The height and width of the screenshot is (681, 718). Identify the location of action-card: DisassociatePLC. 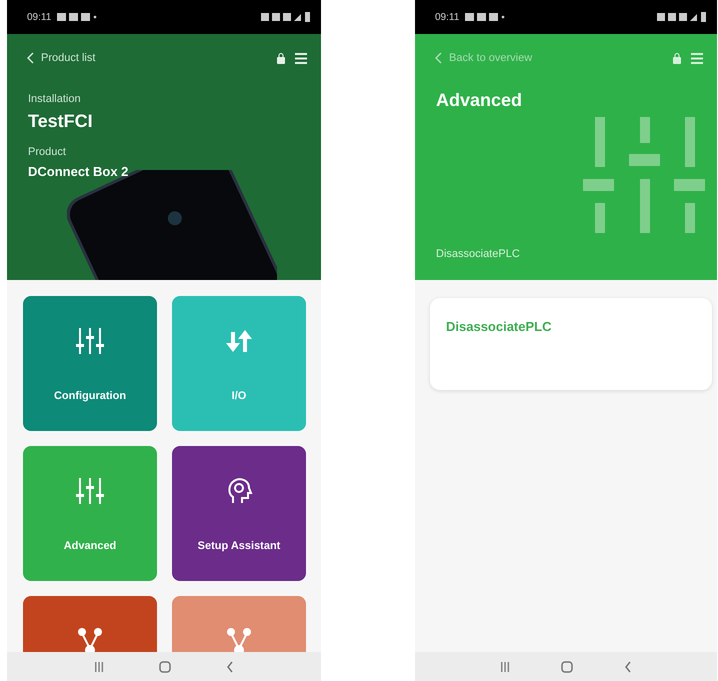
(571, 344).